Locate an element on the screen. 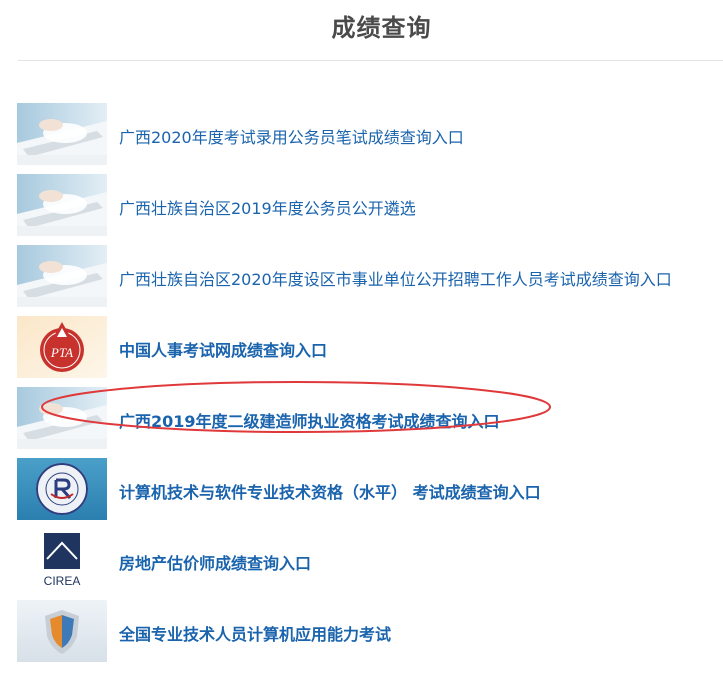 This screenshot has width=723, height=674. link-cpta-results: 中国人事考试网成绩查询入口 is located at coordinates (223, 349).